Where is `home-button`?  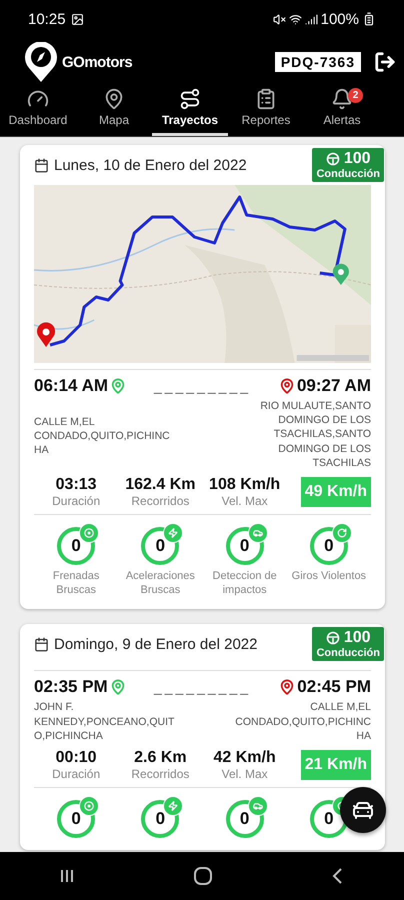
home-button is located at coordinates (203, 876).